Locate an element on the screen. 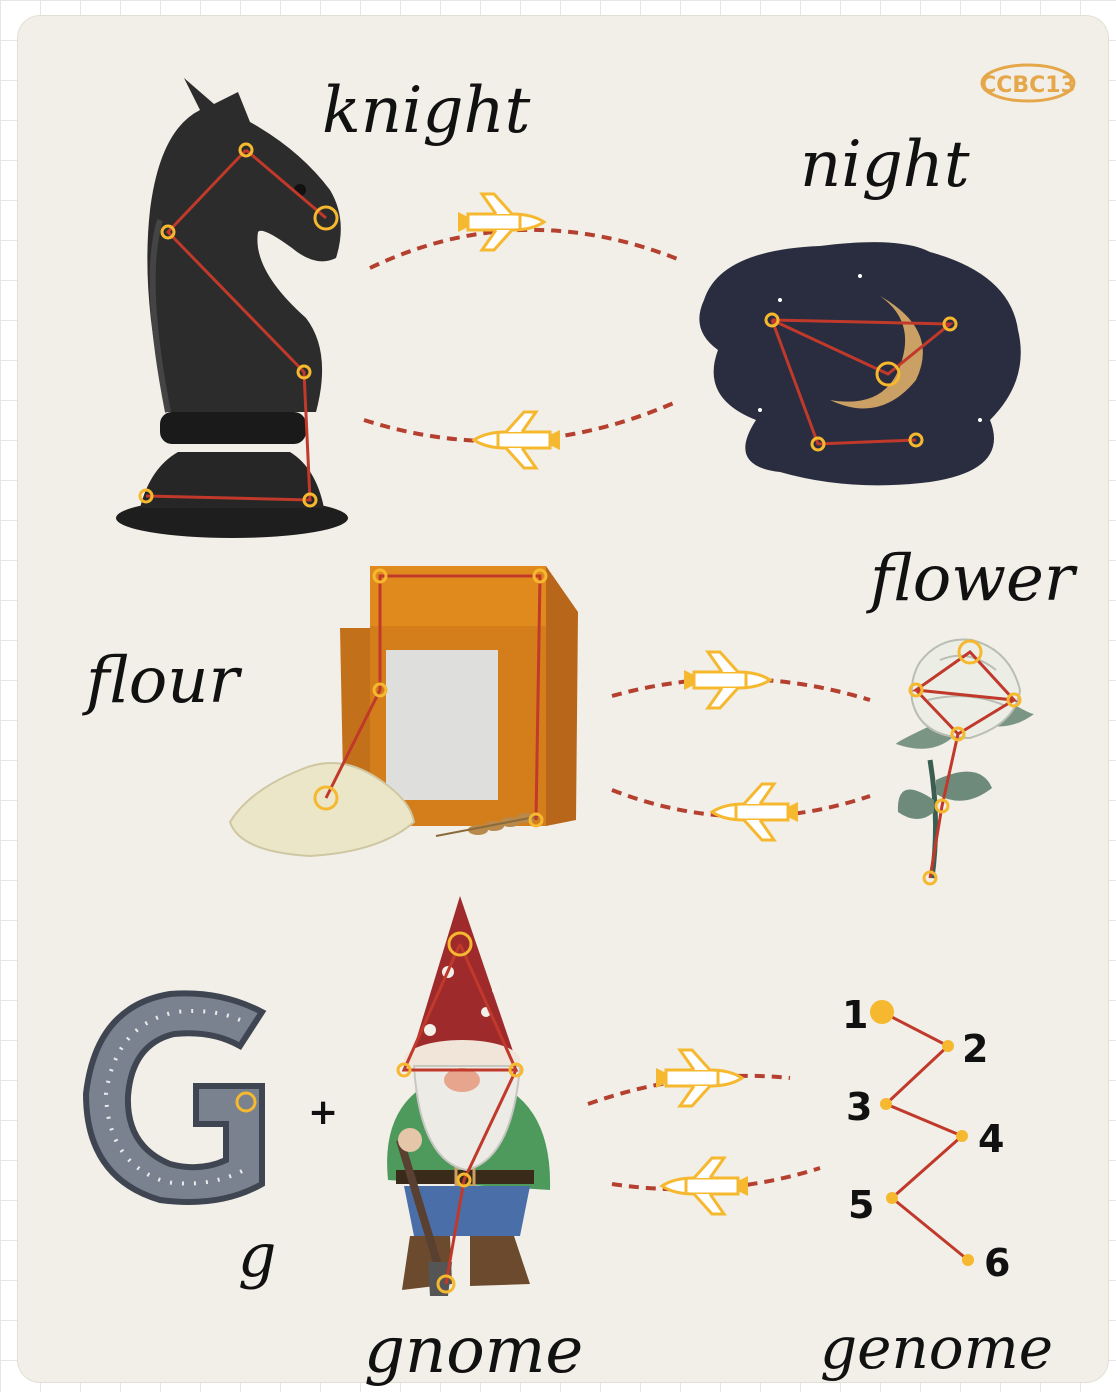 The height and width of the screenshot is (1392, 1116). garden-gnome-icon is located at coordinates (469, 1096).